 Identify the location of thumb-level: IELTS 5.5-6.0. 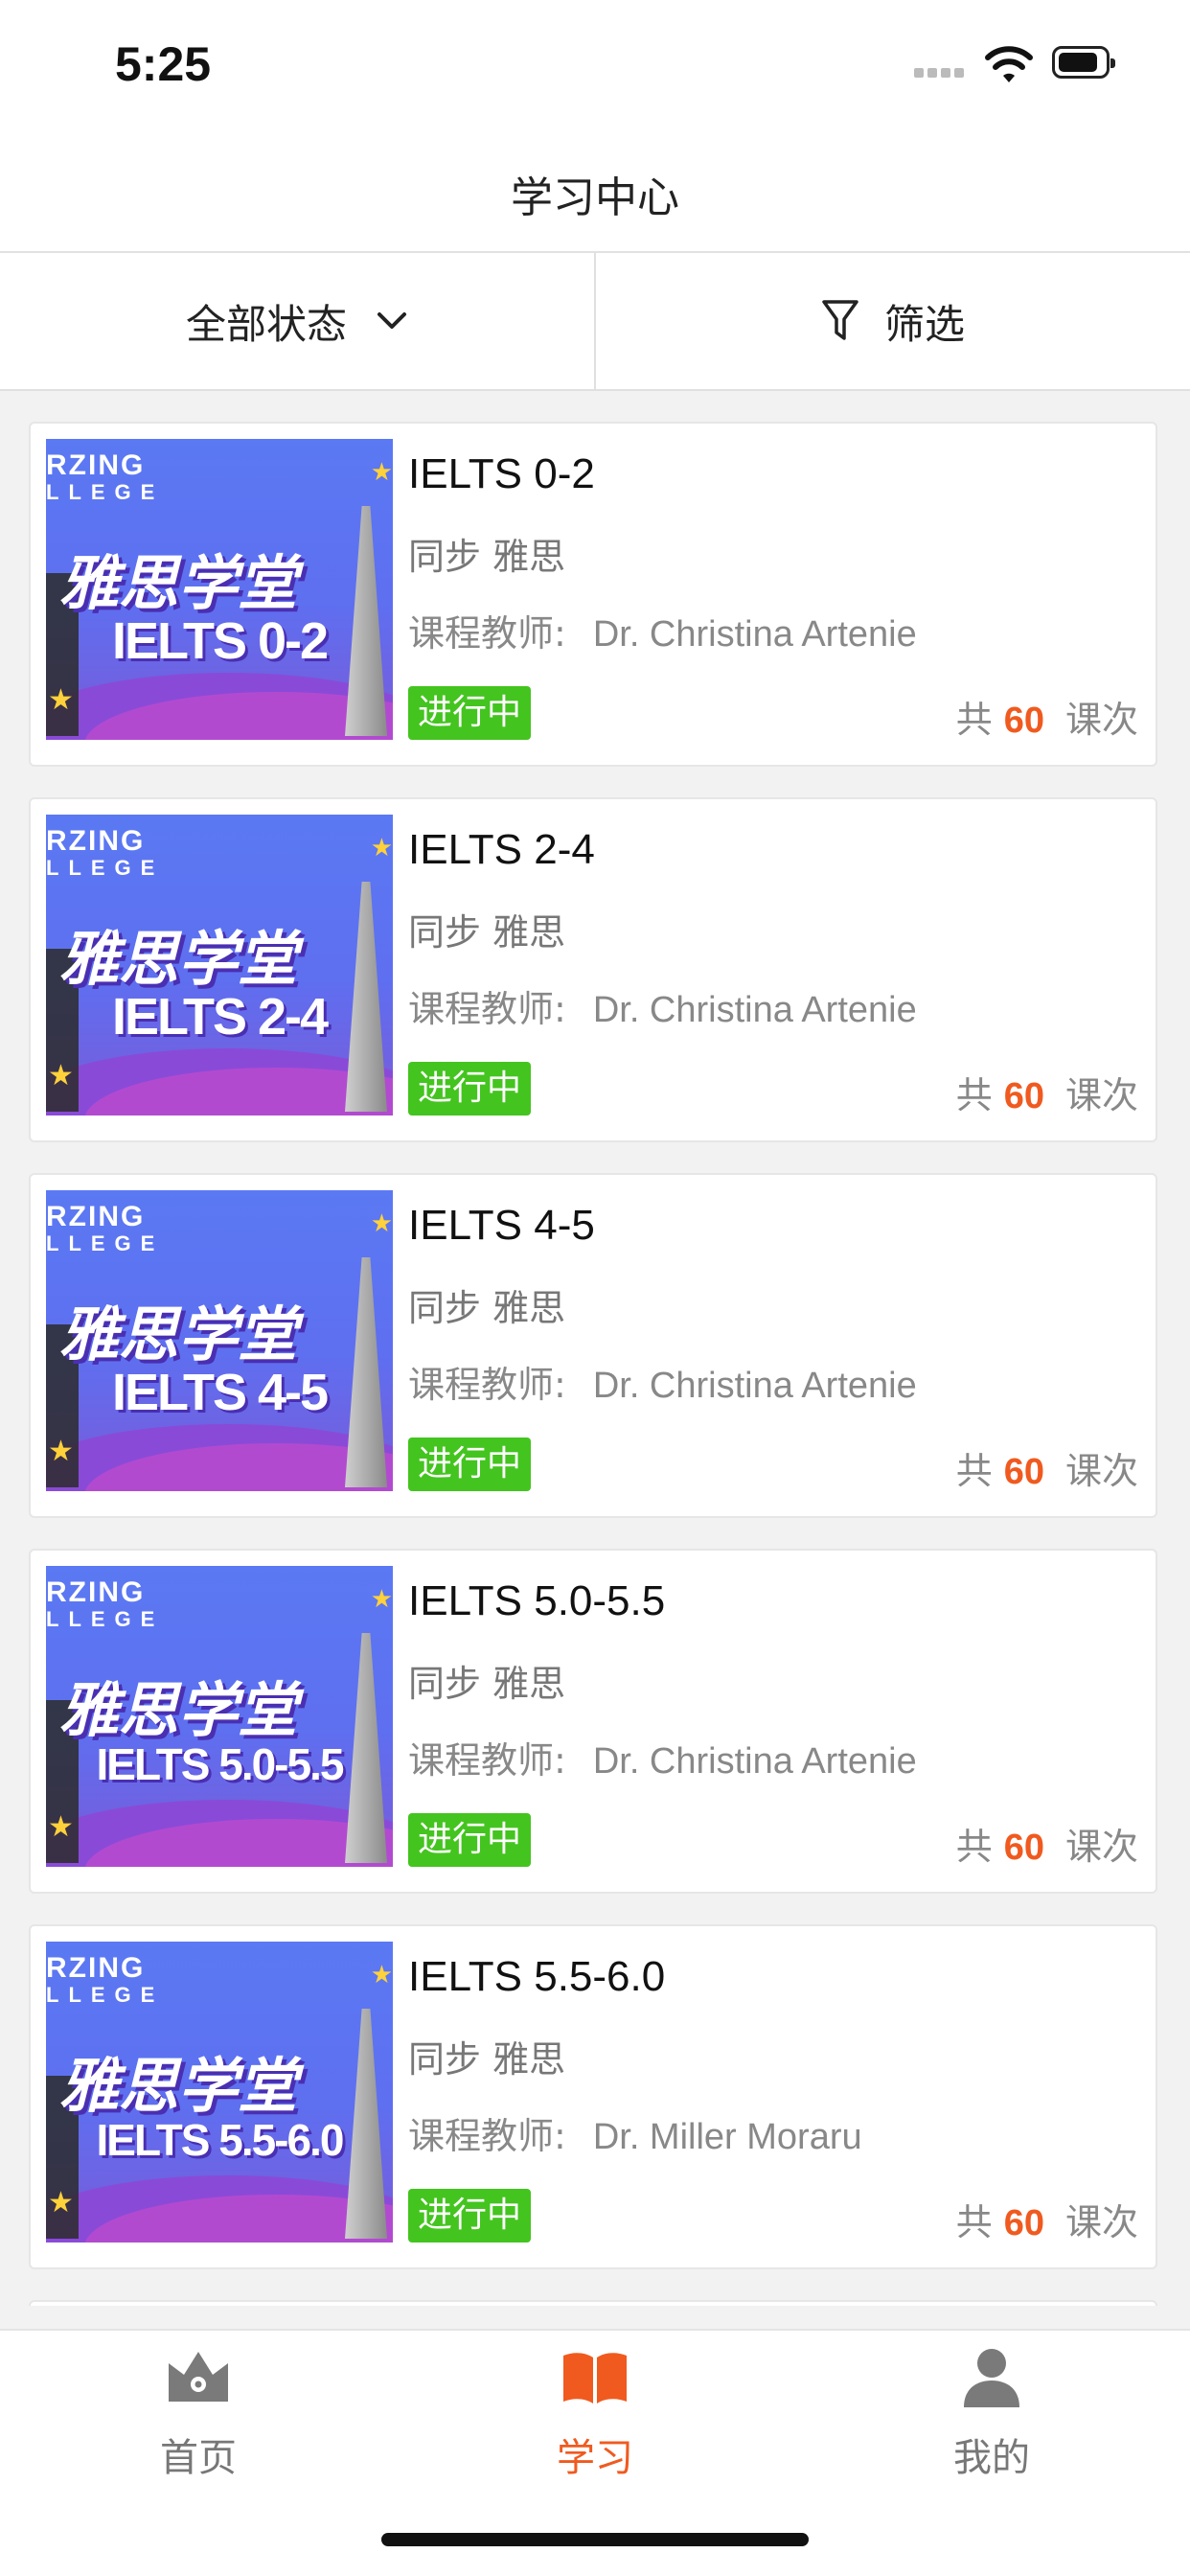
(221, 2140).